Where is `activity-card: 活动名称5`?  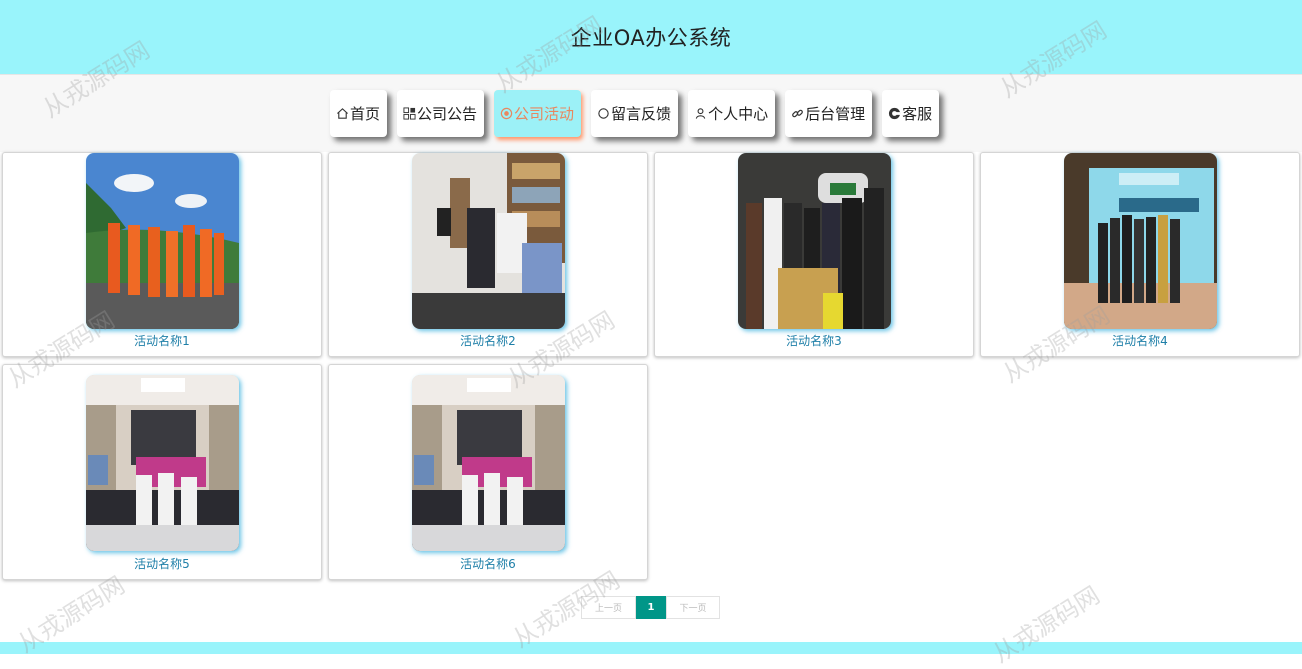
activity-card: 活动名称5 is located at coordinates (162, 472).